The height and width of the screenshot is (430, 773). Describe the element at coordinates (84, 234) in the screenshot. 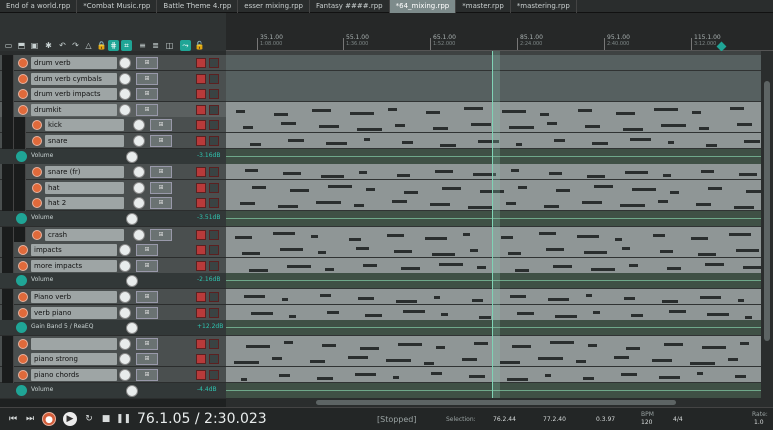

I see `track-name: crash` at that location.